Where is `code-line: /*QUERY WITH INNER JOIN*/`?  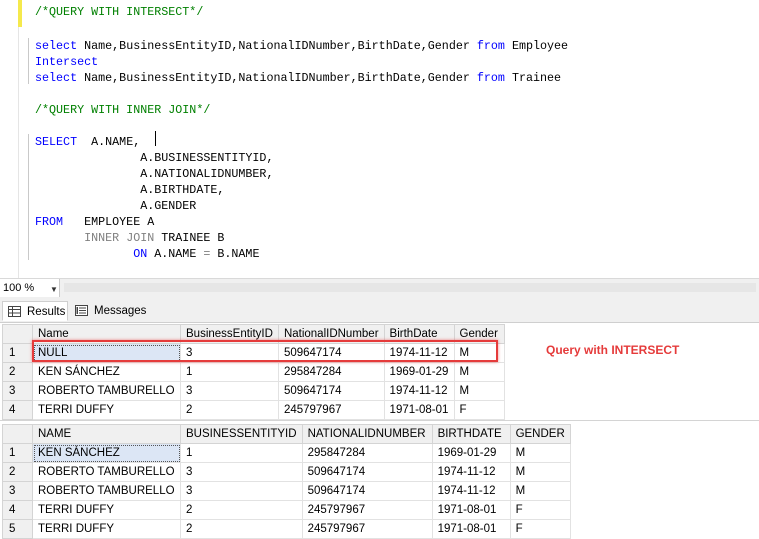
code-line: /*QUERY WITH INNER JOIN*/ is located at coordinates (122, 110).